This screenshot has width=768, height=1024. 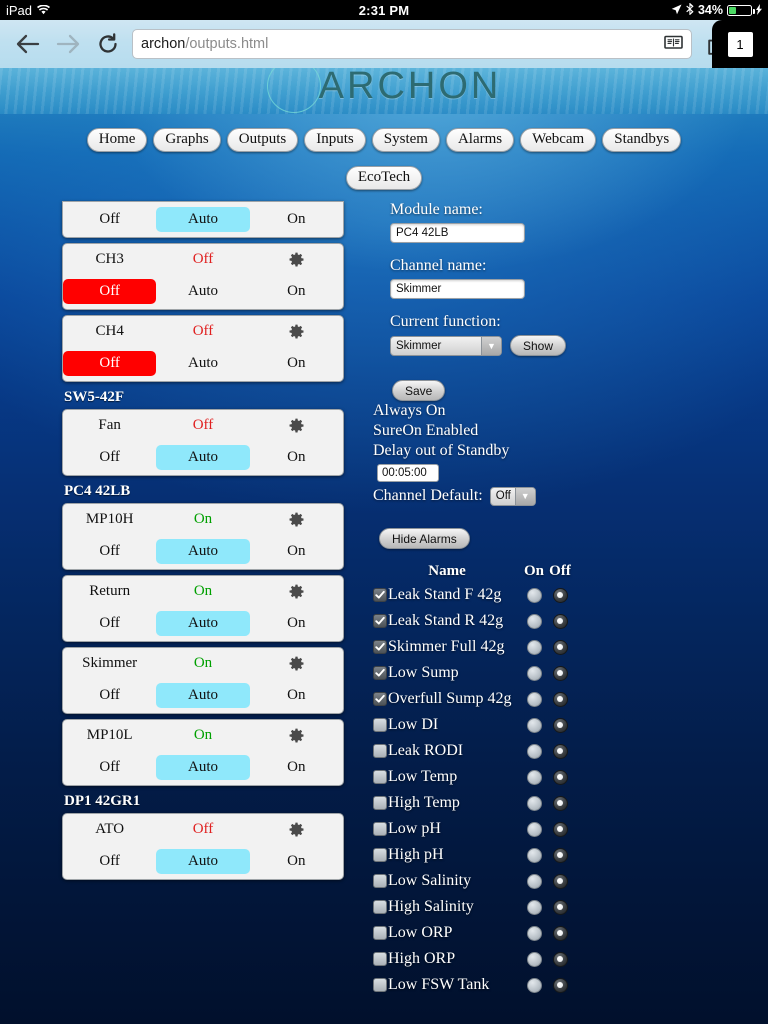 What do you see at coordinates (538, 345) in the screenshot?
I see `show-button: Show` at bounding box center [538, 345].